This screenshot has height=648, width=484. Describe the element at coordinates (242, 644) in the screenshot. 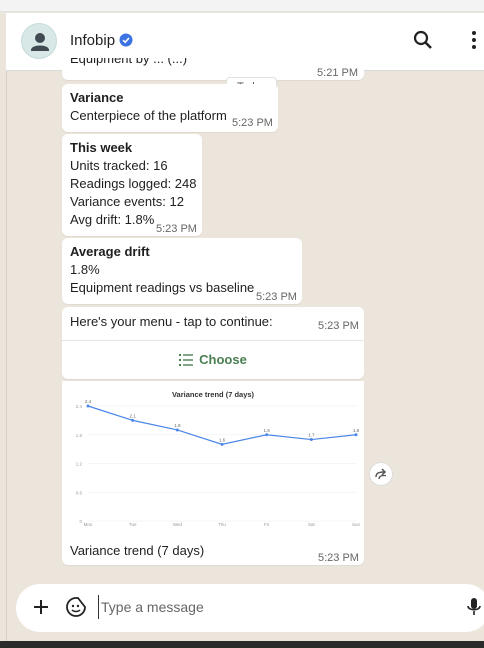

I see `system-bar` at that location.